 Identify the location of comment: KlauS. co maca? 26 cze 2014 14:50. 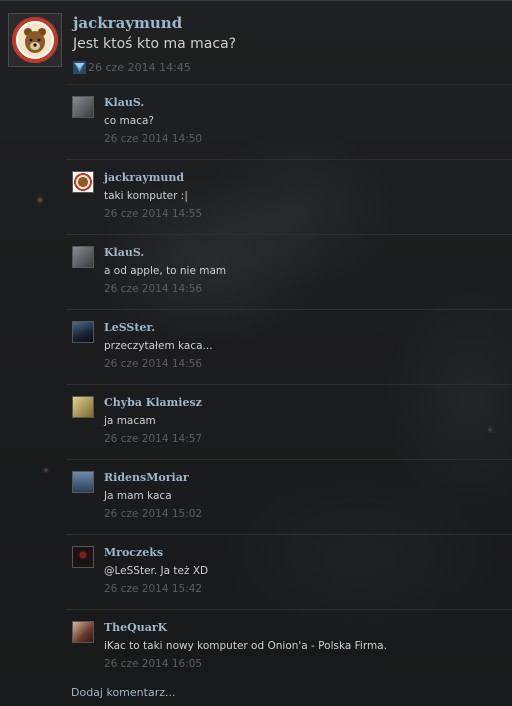
(289, 121).